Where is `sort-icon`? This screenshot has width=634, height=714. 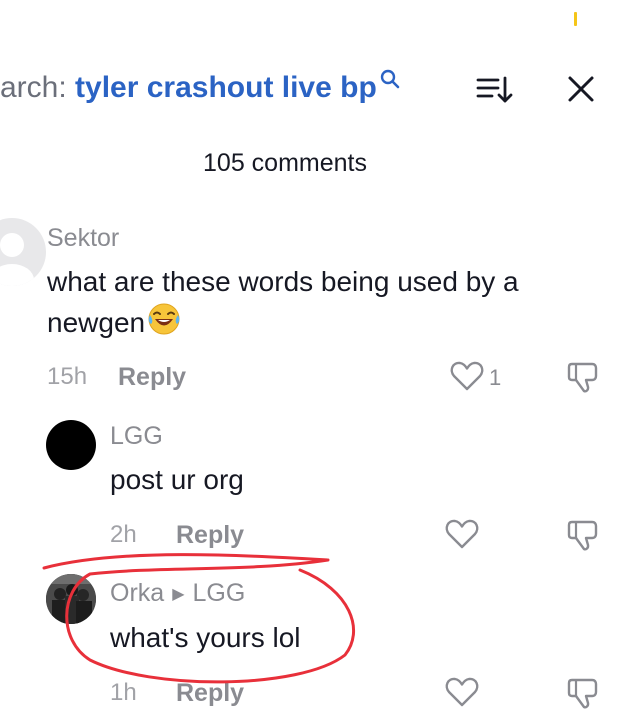
sort-icon is located at coordinates (494, 90).